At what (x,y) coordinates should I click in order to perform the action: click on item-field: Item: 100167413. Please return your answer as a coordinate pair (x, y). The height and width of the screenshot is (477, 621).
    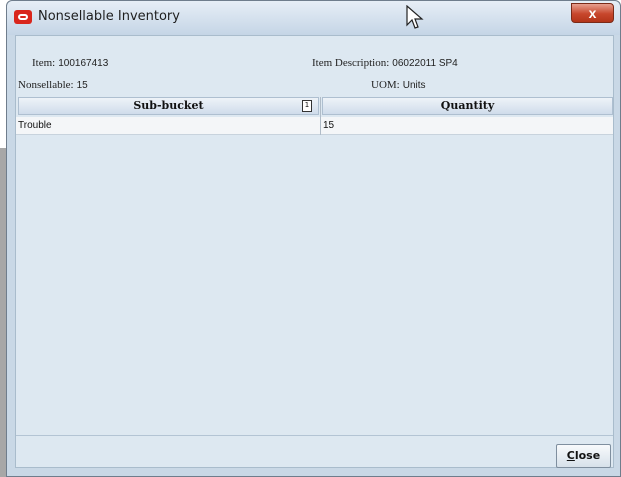
    Looking at the image, I should click on (70, 63).